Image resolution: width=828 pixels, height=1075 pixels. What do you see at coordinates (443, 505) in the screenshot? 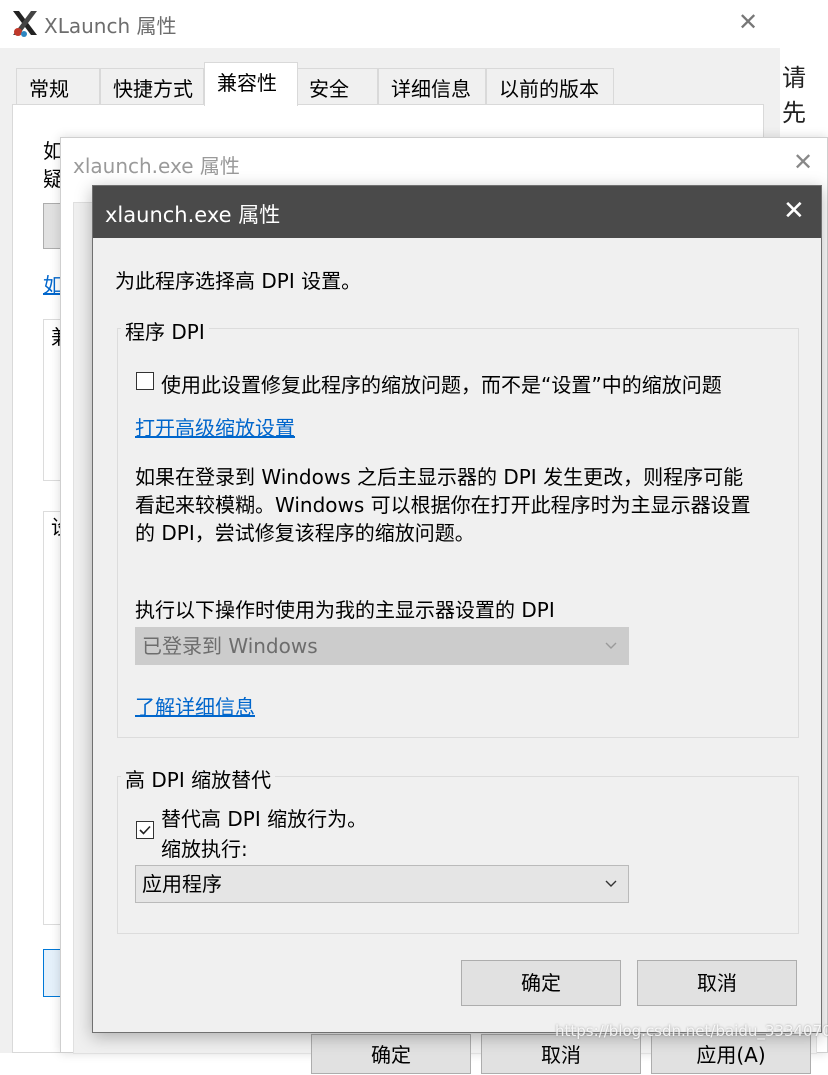
I see `dpi-description-line: 看起来较模糊。Windows 可以根据你在打开此程序时为主显示器设置` at bounding box center [443, 505].